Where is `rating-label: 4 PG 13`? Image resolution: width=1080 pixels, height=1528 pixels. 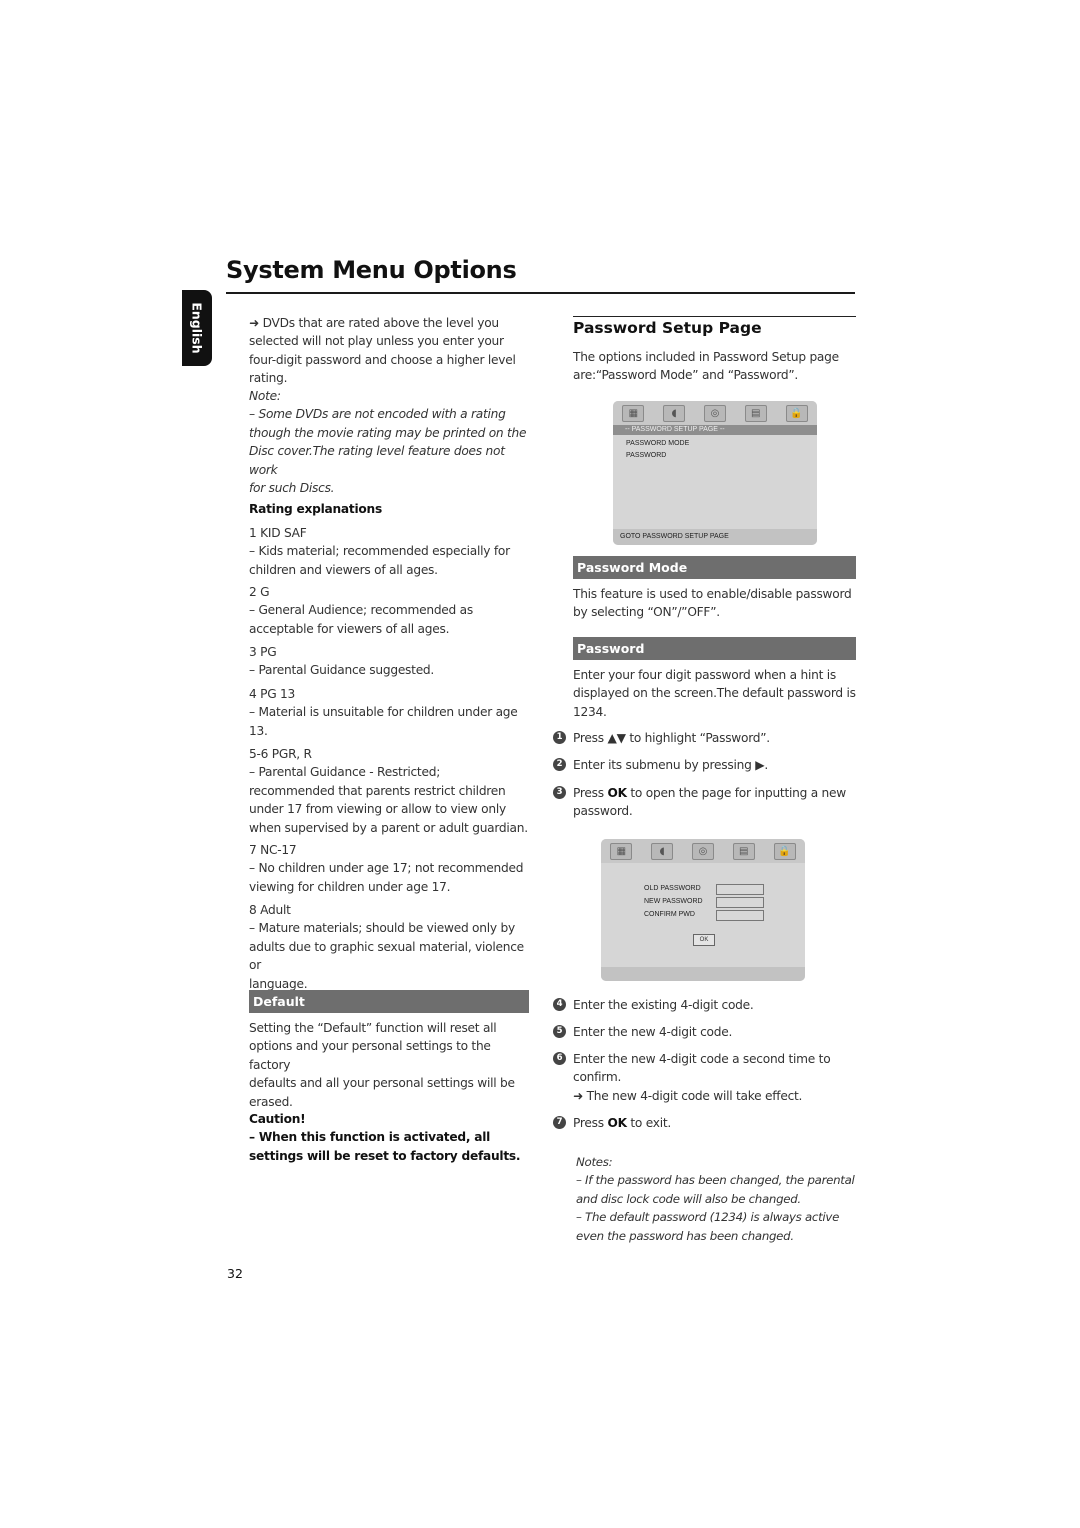
rating-label: 4 PG 13 is located at coordinates (272, 694).